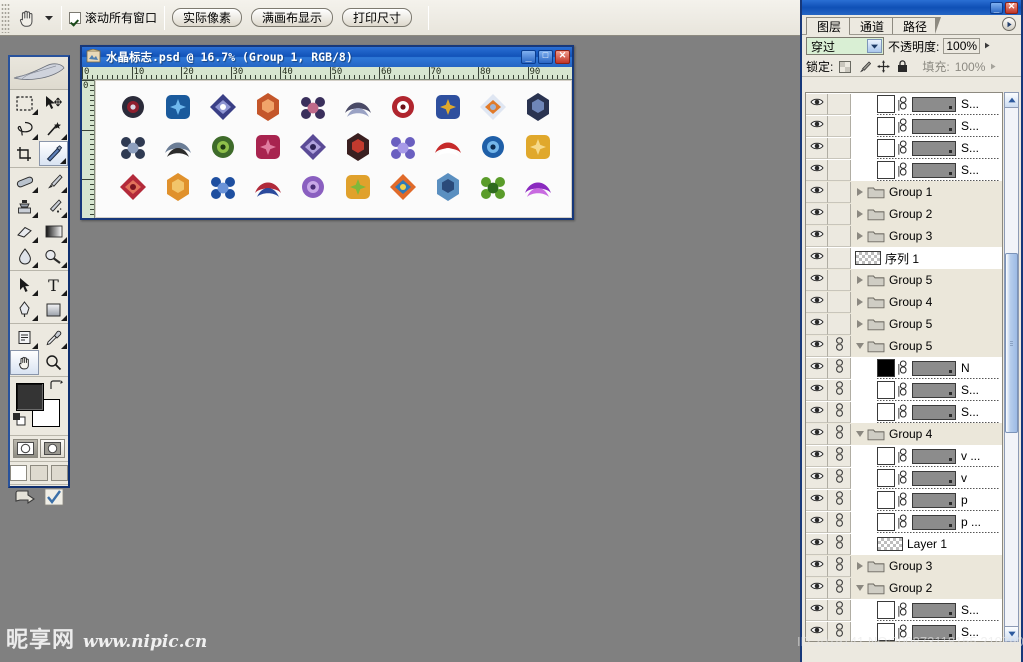  I want to click on opacity-value: 100%, so click(962, 46).